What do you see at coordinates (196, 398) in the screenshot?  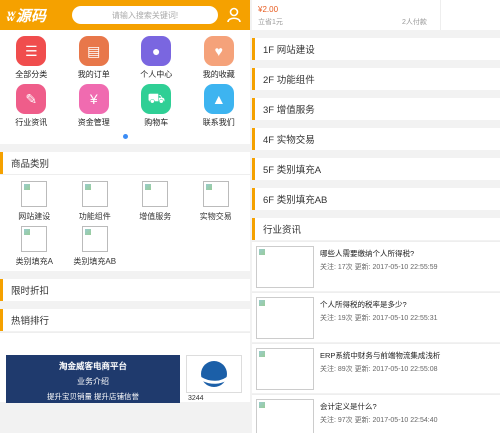 I see `product-number: 3244` at bounding box center [196, 398].